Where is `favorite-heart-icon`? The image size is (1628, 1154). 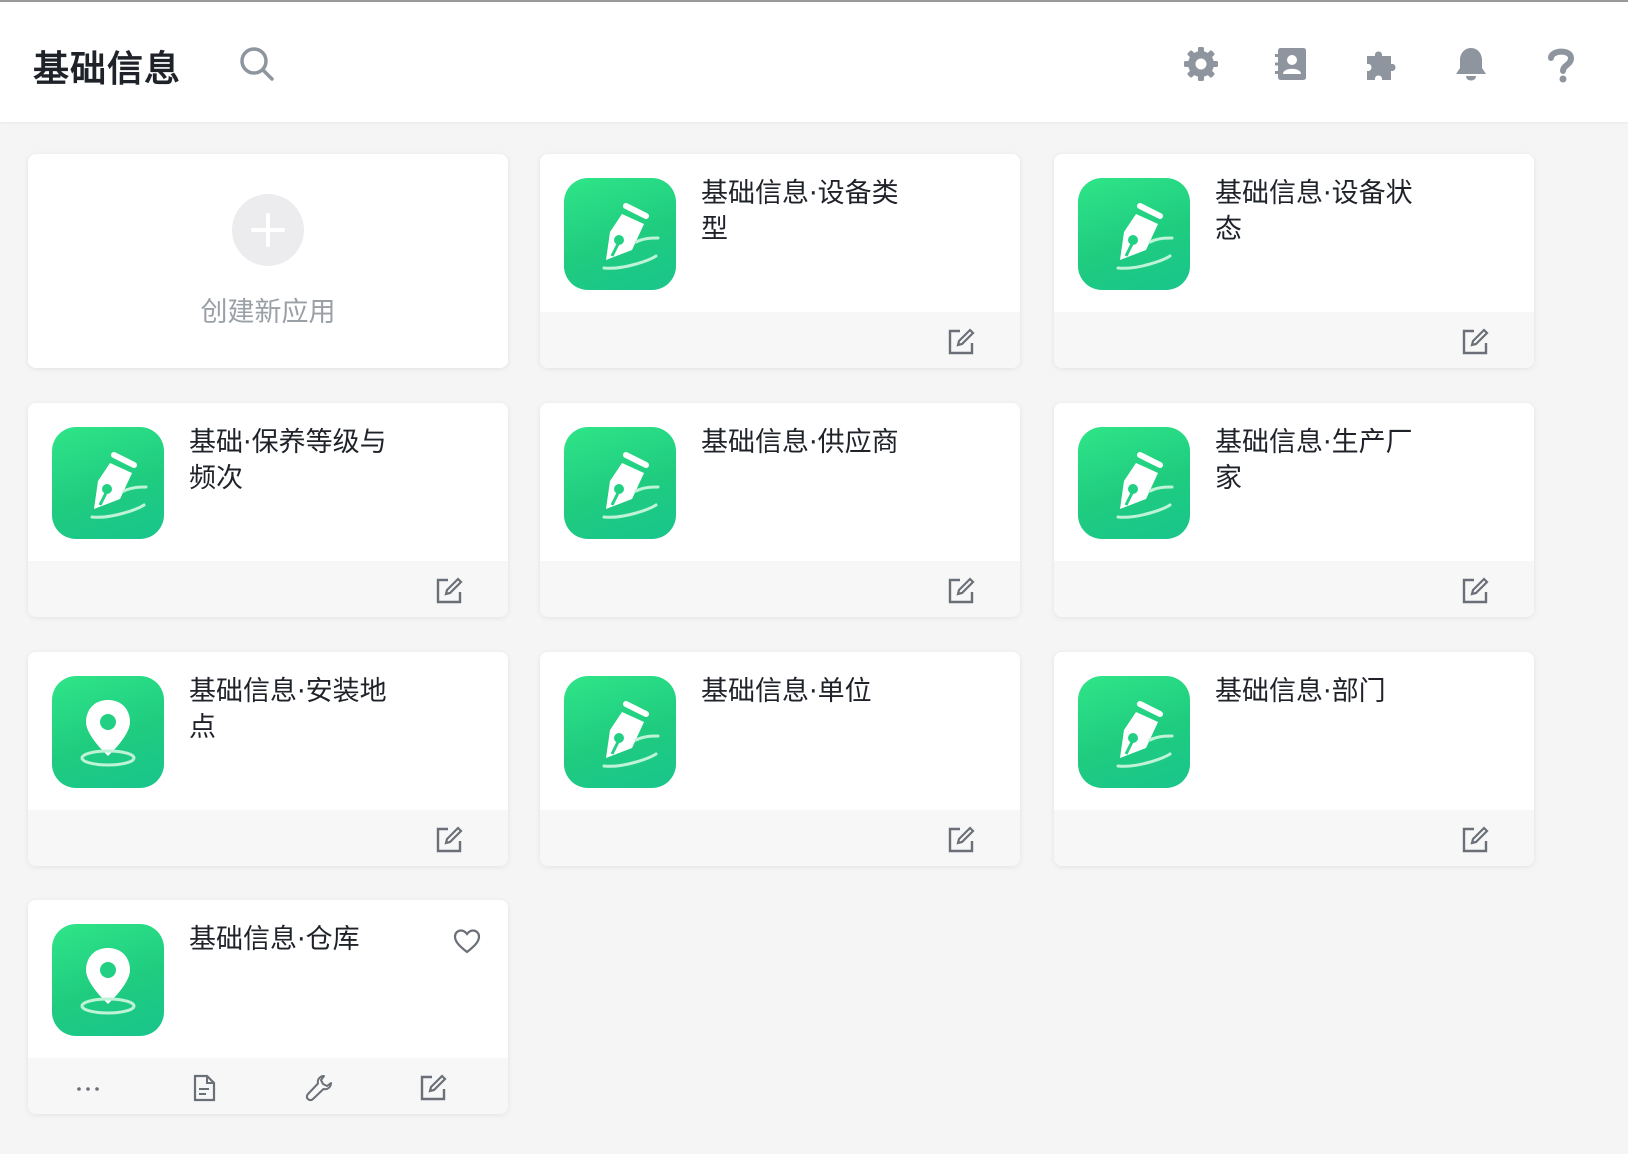 favorite-heart-icon is located at coordinates (467, 941).